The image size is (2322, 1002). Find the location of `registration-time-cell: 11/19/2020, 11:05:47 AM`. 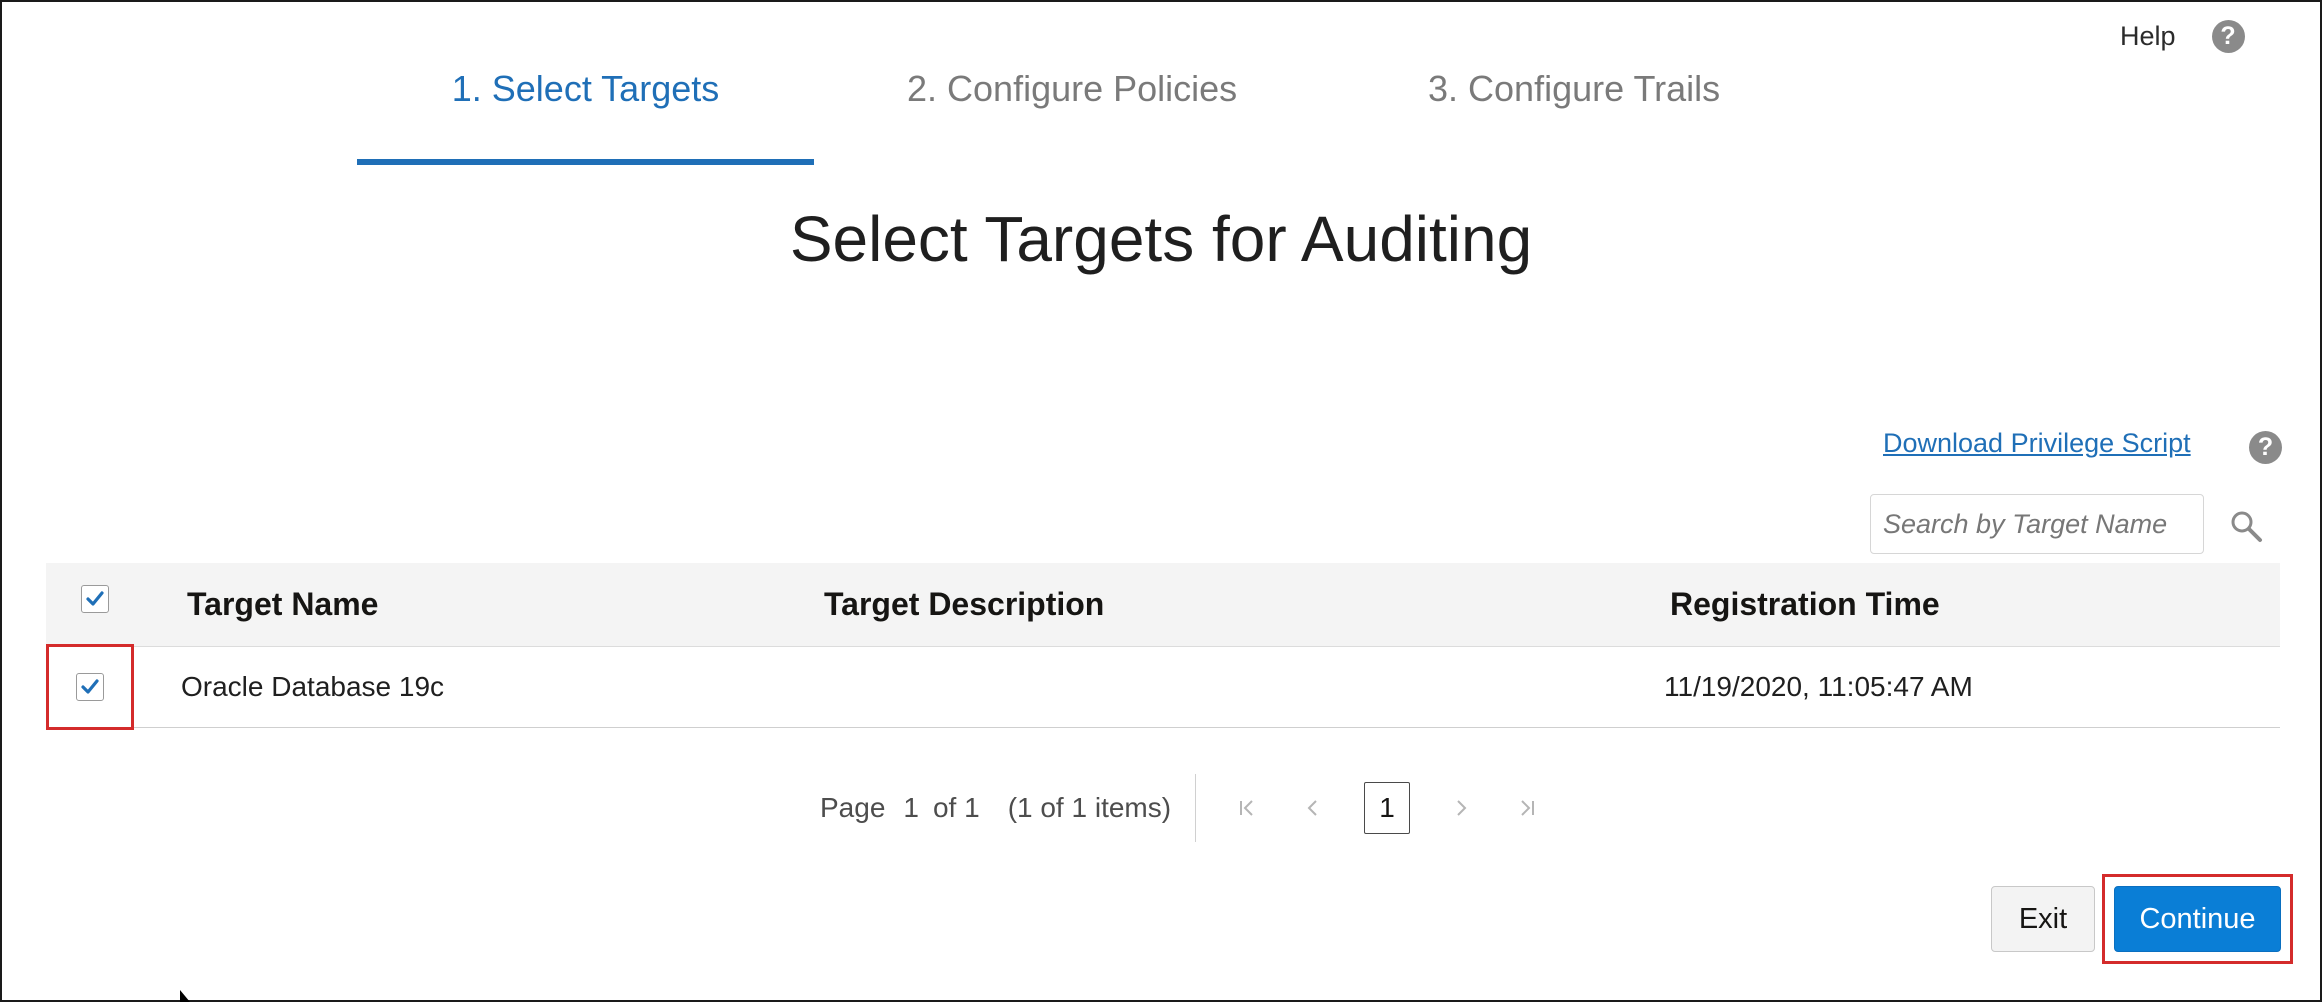

registration-time-cell: 11/19/2020, 11:05:47 AM is located at coordinates (1818, 686).